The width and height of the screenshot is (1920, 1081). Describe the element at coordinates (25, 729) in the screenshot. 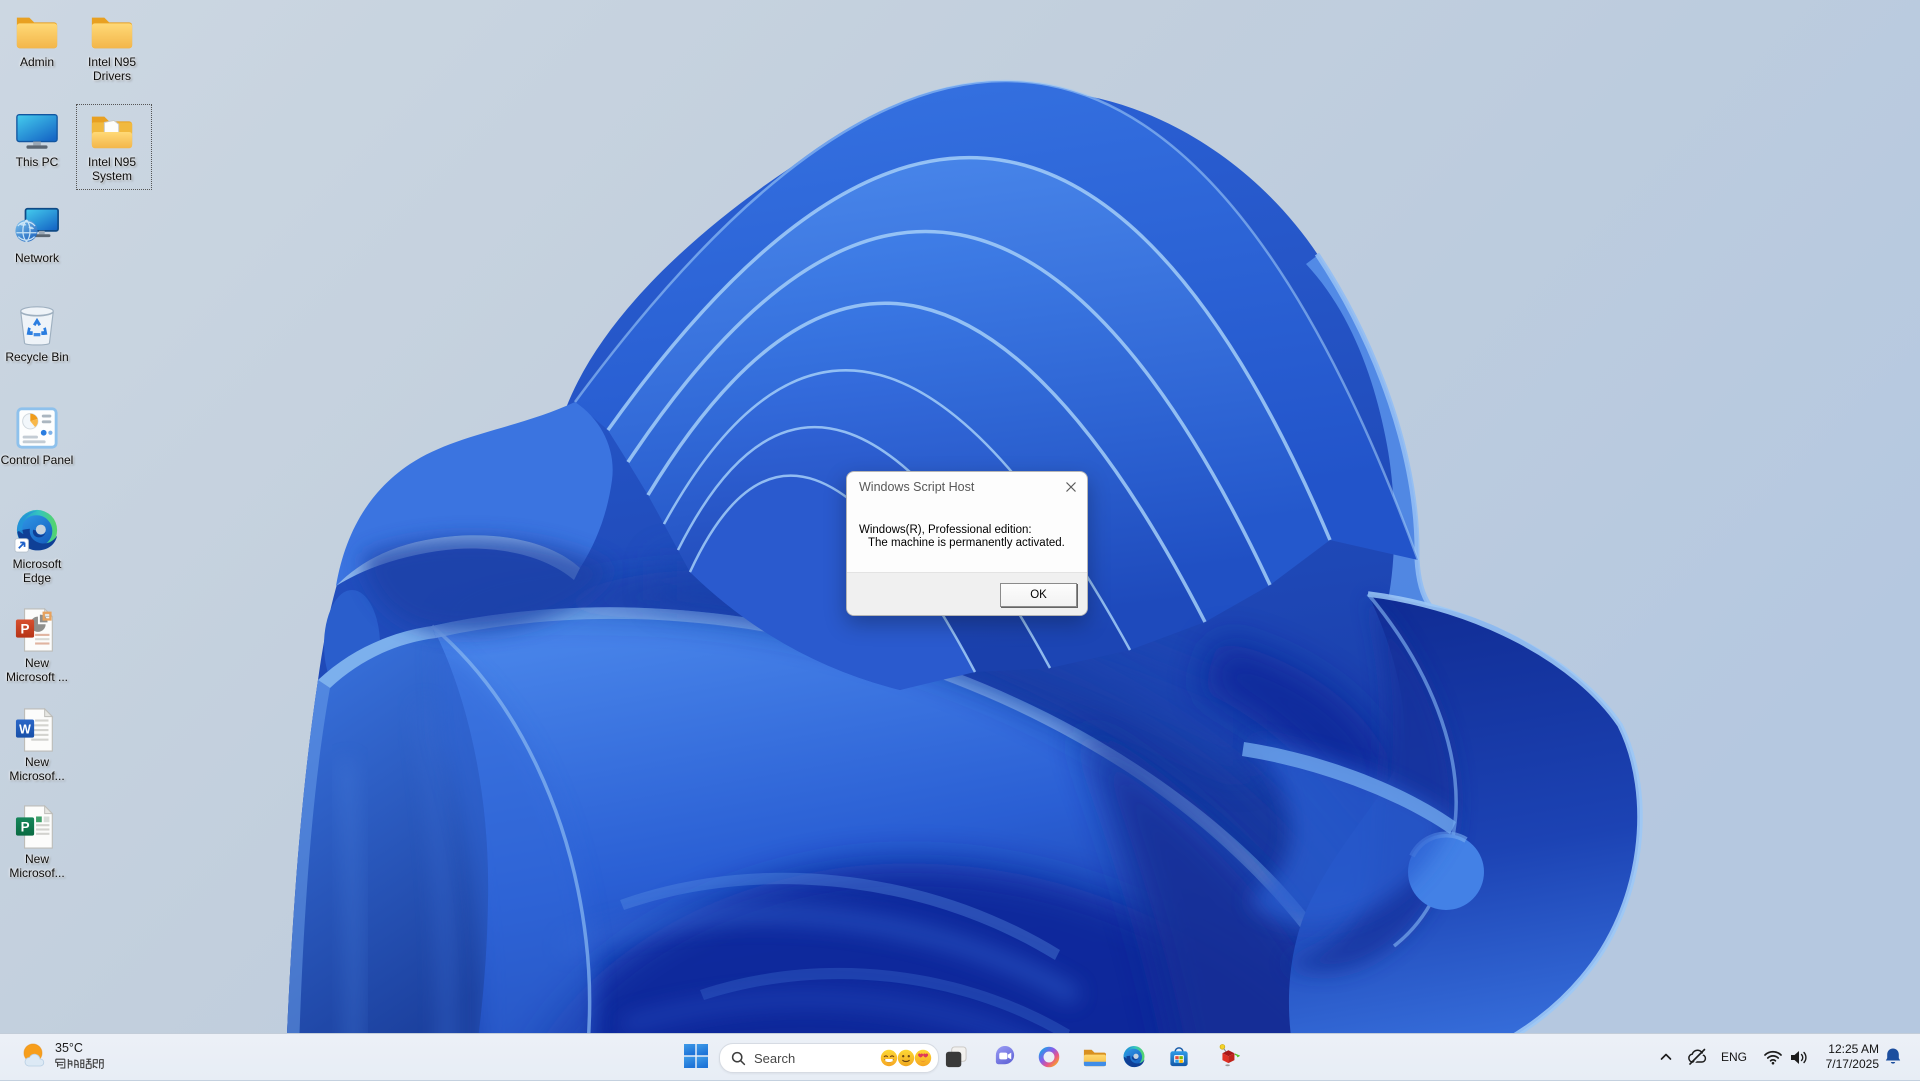

I see `svg-text: W` at that location.